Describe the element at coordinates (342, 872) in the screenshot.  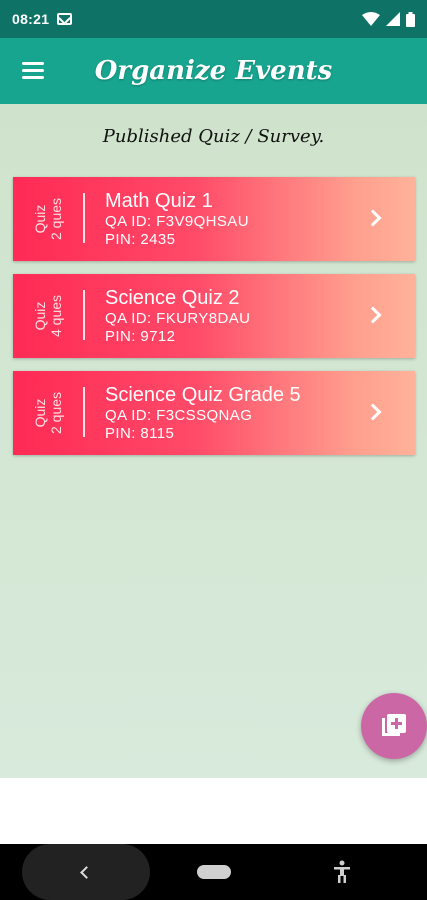
I see `accessibility-icon` at that location.